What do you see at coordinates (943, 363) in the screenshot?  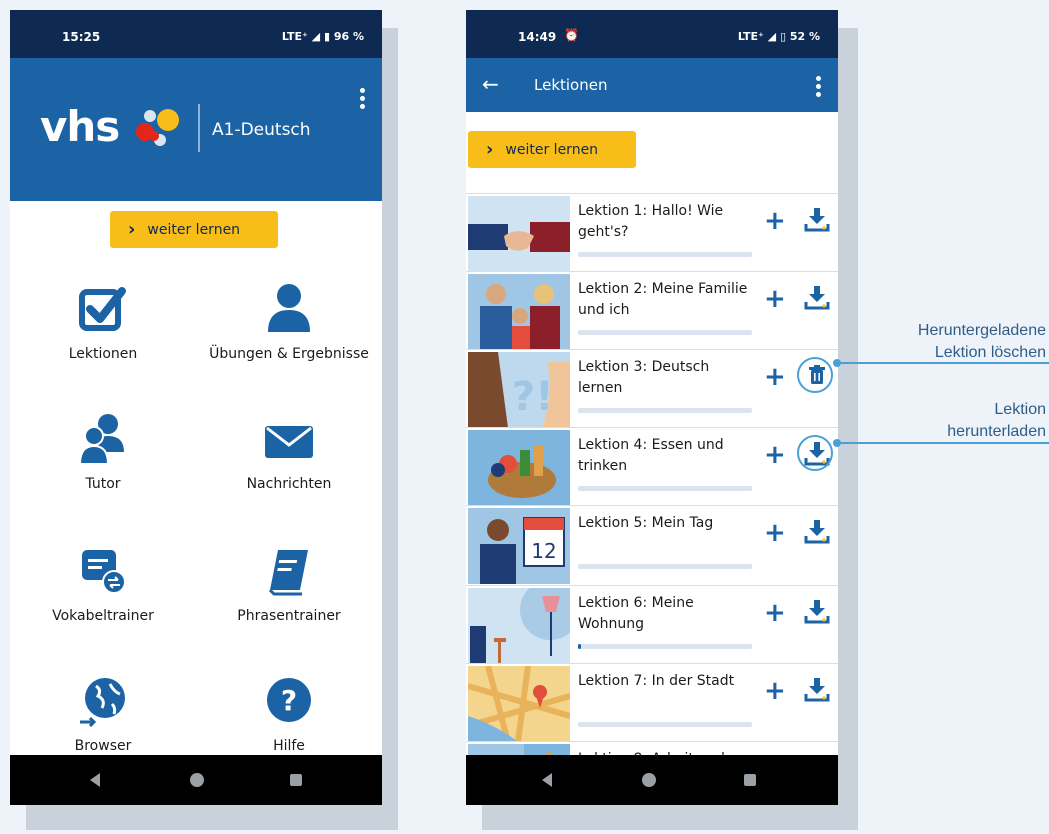 I see `callout-delete-line` at bounding box center [943, 363].